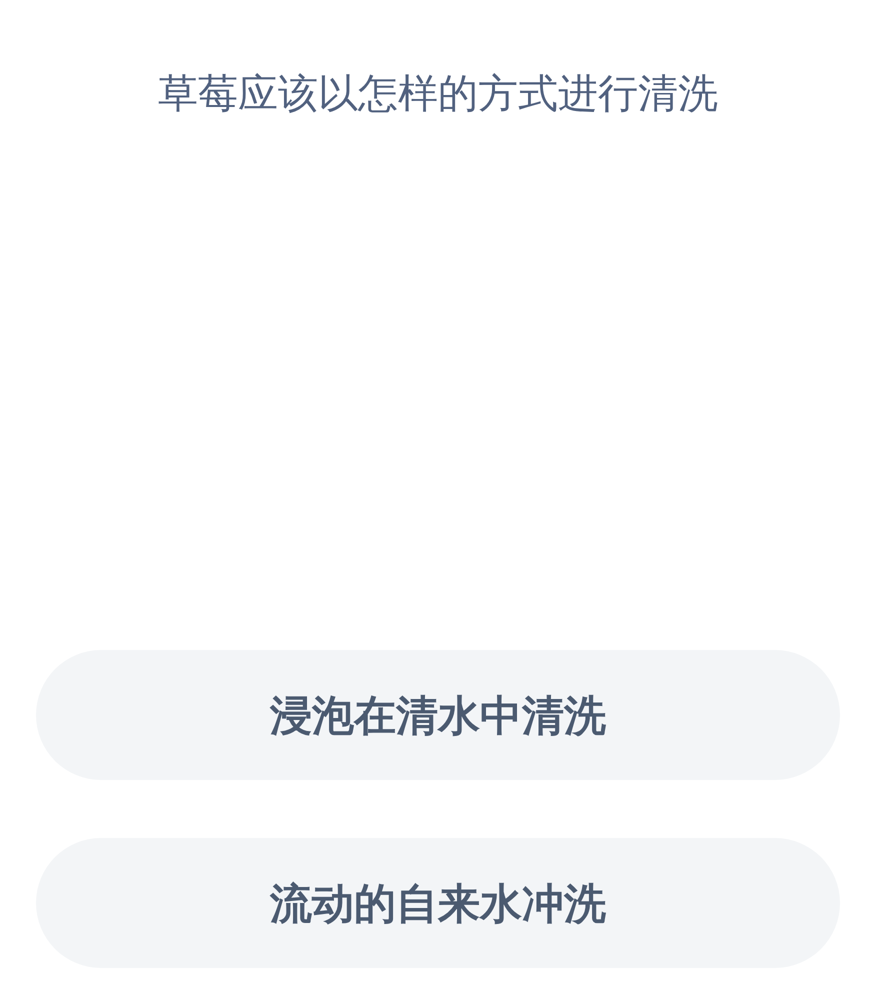 This screenshot has width=876, height=999. Describe the element at coordinates (438, 715) in the screenshot. I see `answer-option: 浸泡在清水中清洗` at that location.